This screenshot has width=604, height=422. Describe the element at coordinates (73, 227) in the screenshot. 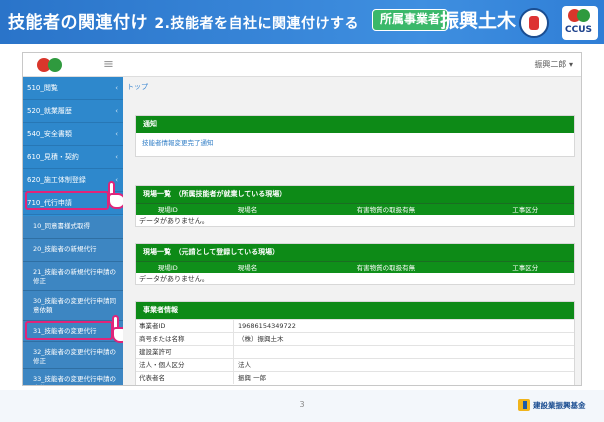

I see `sidebar-subitem-10: 10_同意書様式取得` at that location.